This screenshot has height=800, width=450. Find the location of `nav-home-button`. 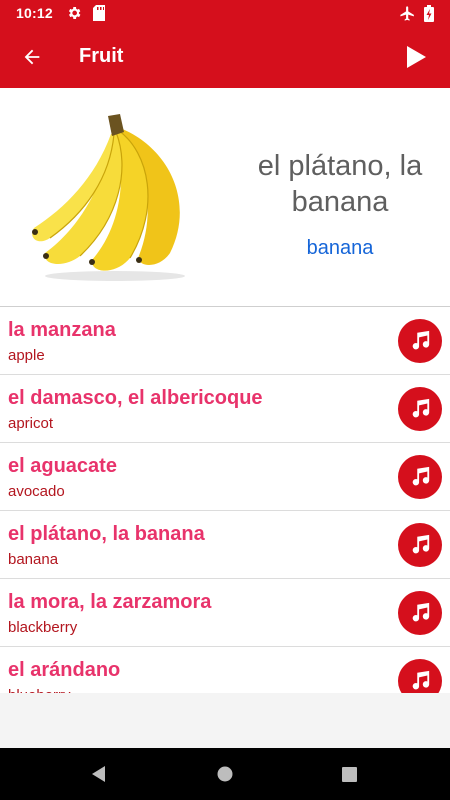

nav-home-button is located at coordinates (225, 774).